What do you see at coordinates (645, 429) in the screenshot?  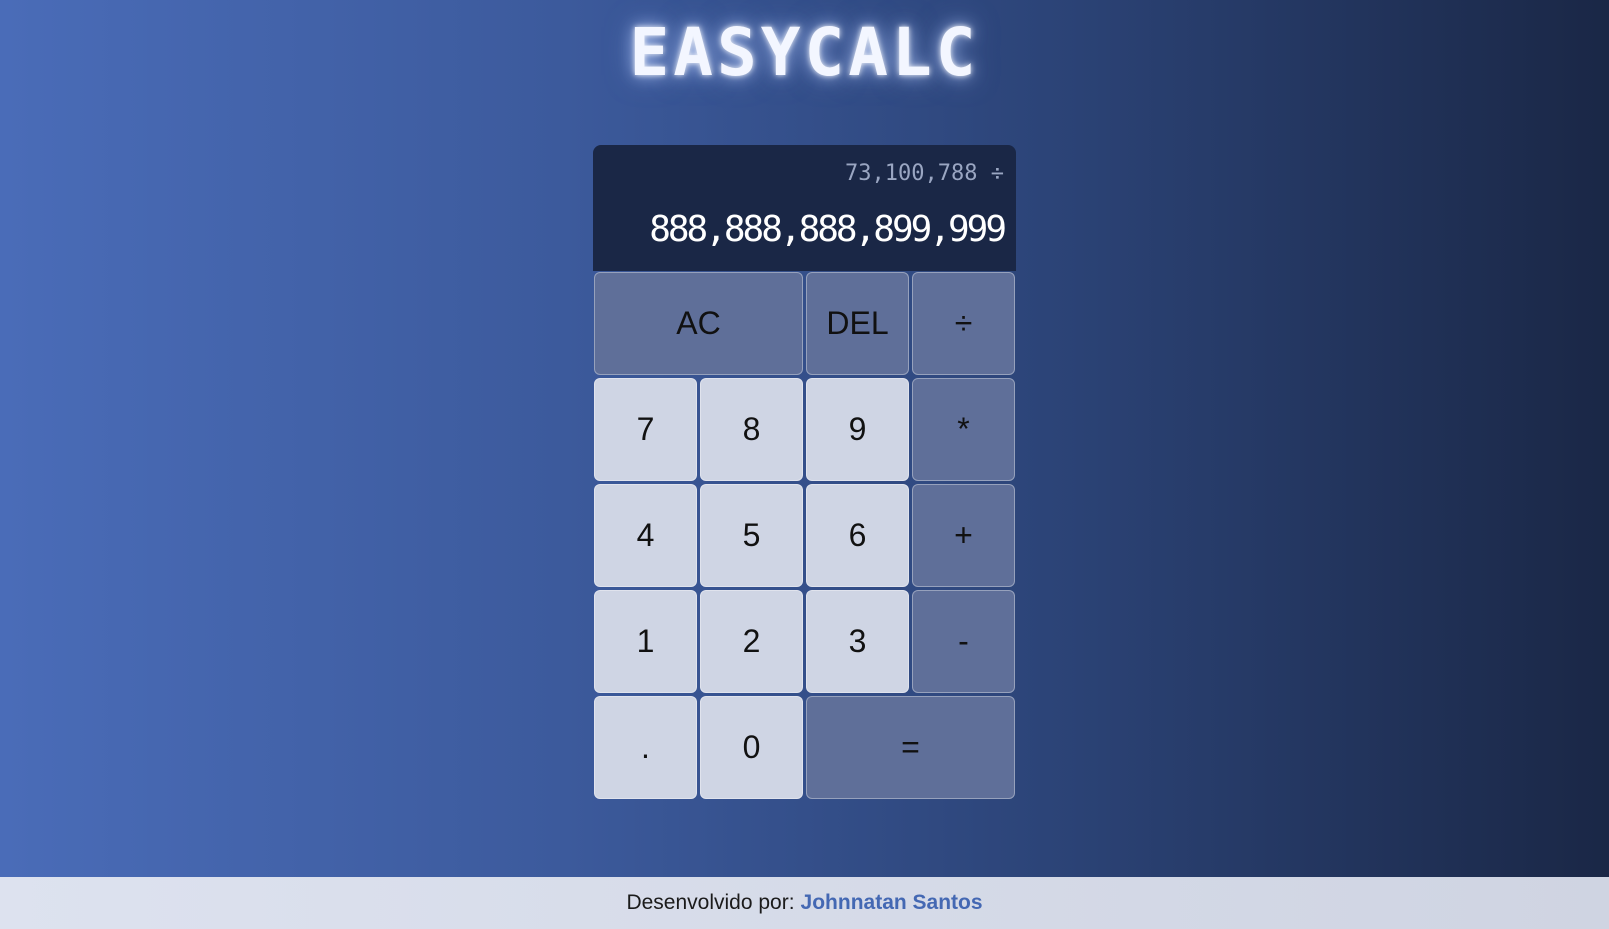 I see `digit-7-button: 7` at bounding box center [645, 429].